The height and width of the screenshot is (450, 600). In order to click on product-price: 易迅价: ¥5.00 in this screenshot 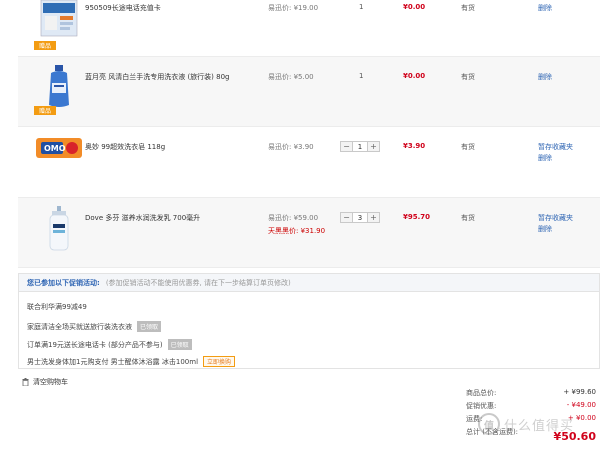, I will do `click(291, 77)`.